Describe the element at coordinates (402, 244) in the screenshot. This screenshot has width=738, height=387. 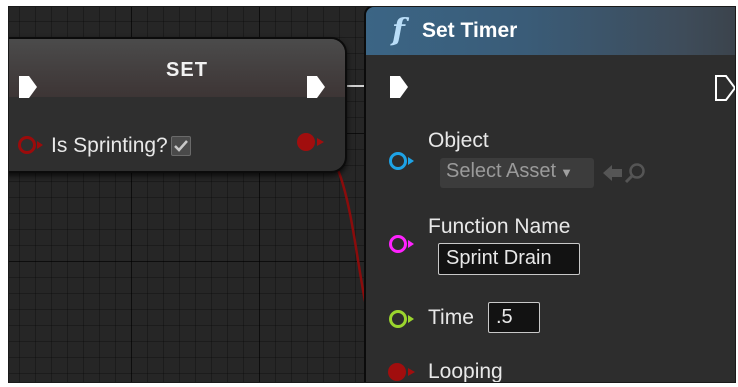
I see `string-pin-icon` at that location.